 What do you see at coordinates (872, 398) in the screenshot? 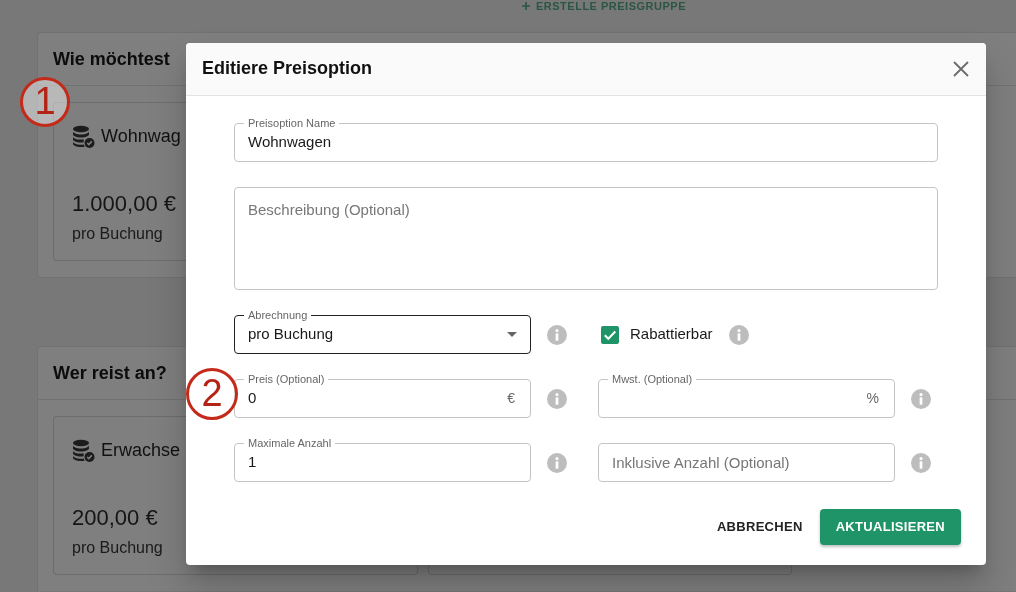
I see `unit-suffix: %` at bounding box center [872, 398].